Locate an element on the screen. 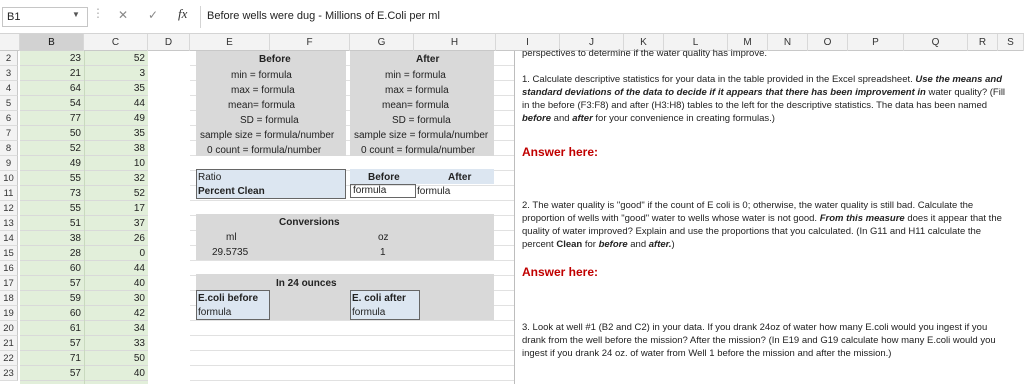 This screenshot has height=384, width=1024. row-header: 11 is located at coordinates (9, 193).